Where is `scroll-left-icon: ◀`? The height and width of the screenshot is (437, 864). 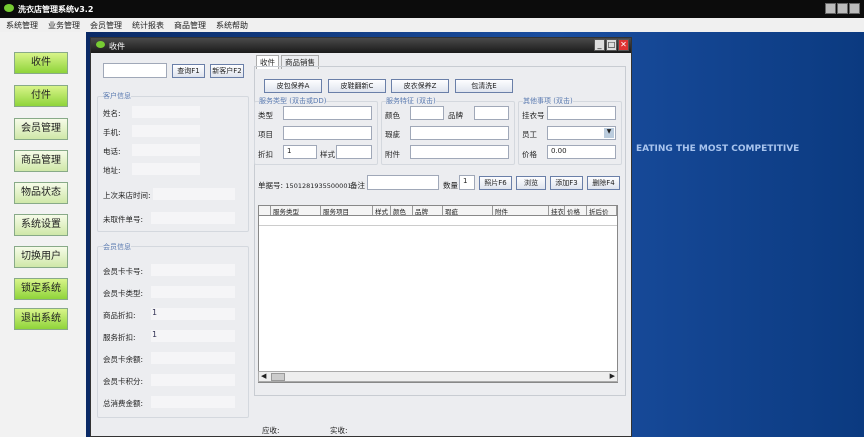
scroll-left-icon: ◀ is located at coordinates (263, 376).